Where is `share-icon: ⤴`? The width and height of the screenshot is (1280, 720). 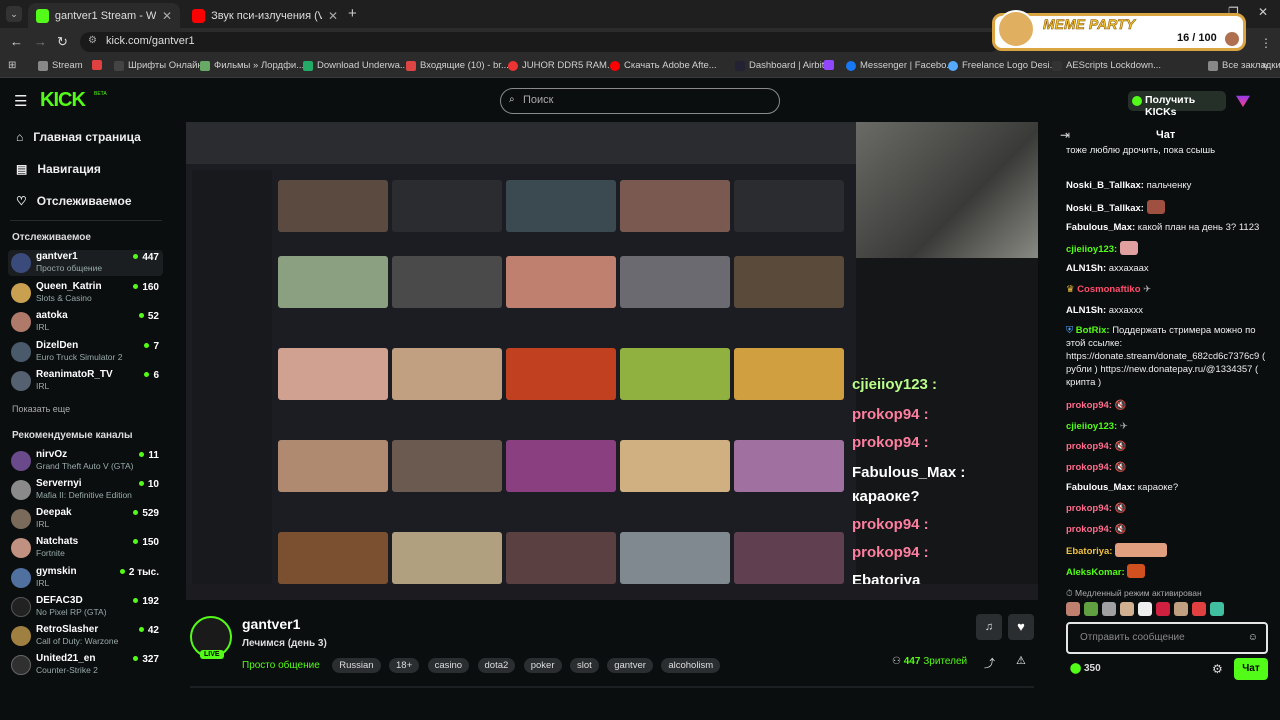 share-icon: ⤴ is located at coordinates (989, 663).